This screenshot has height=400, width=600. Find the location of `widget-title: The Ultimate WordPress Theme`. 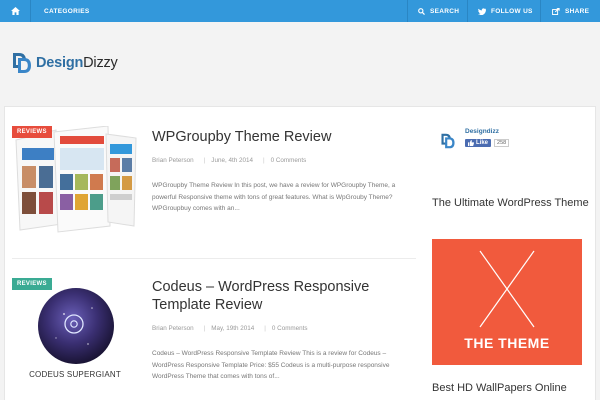

widget-title: The Ultimate WordPress Theme is located at coordinates (510, 203).